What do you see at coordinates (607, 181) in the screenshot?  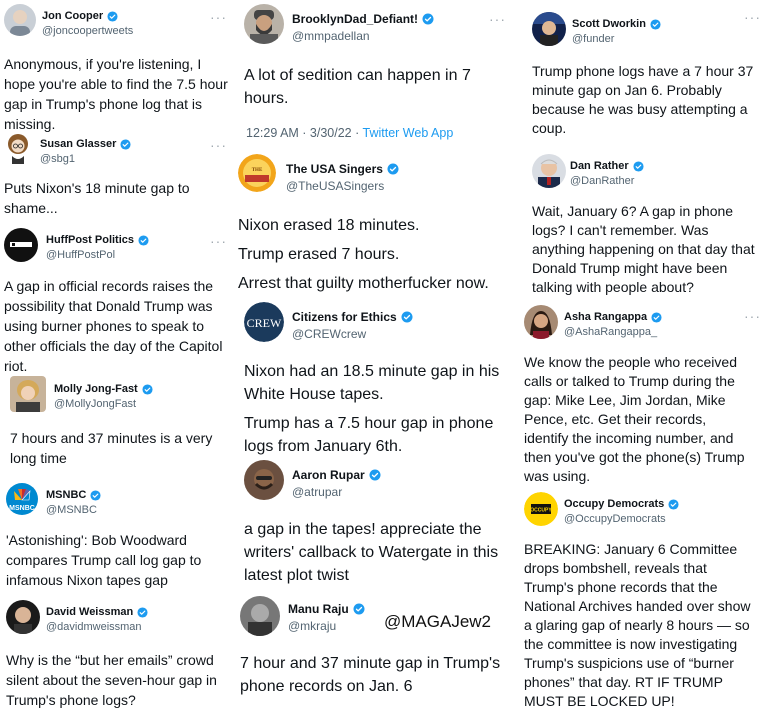 I see `handle: @DanRather` at bounding box center [607, 181].